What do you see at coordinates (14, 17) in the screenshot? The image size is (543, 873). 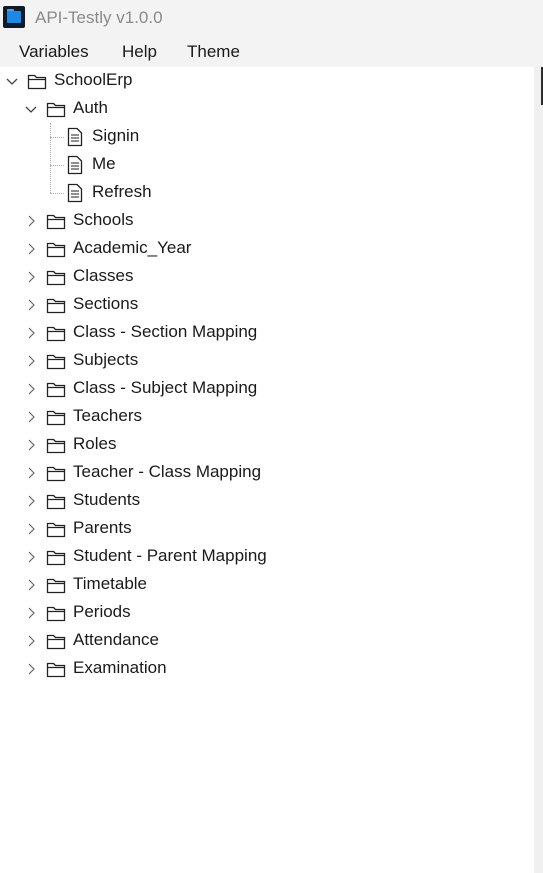 I see `app-logo-icon` at bounding box center [14, 17].